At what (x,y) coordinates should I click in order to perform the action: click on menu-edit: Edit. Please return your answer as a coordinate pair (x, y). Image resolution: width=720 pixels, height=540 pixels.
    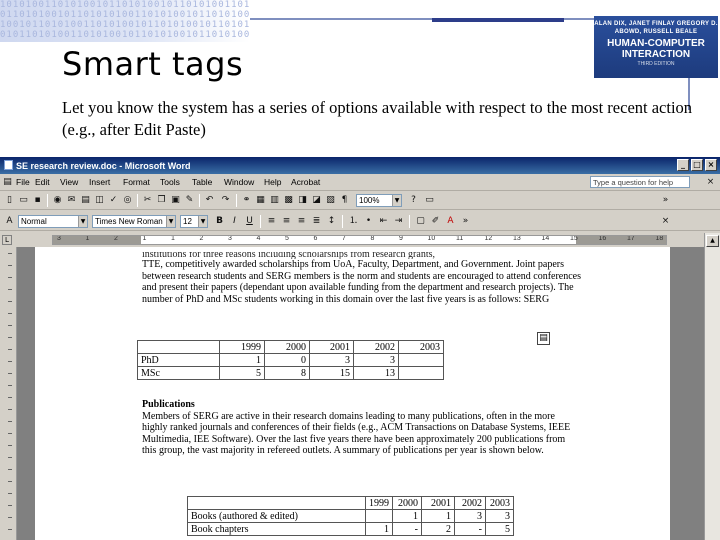
    Looking at the image, I should click on (42, 182).